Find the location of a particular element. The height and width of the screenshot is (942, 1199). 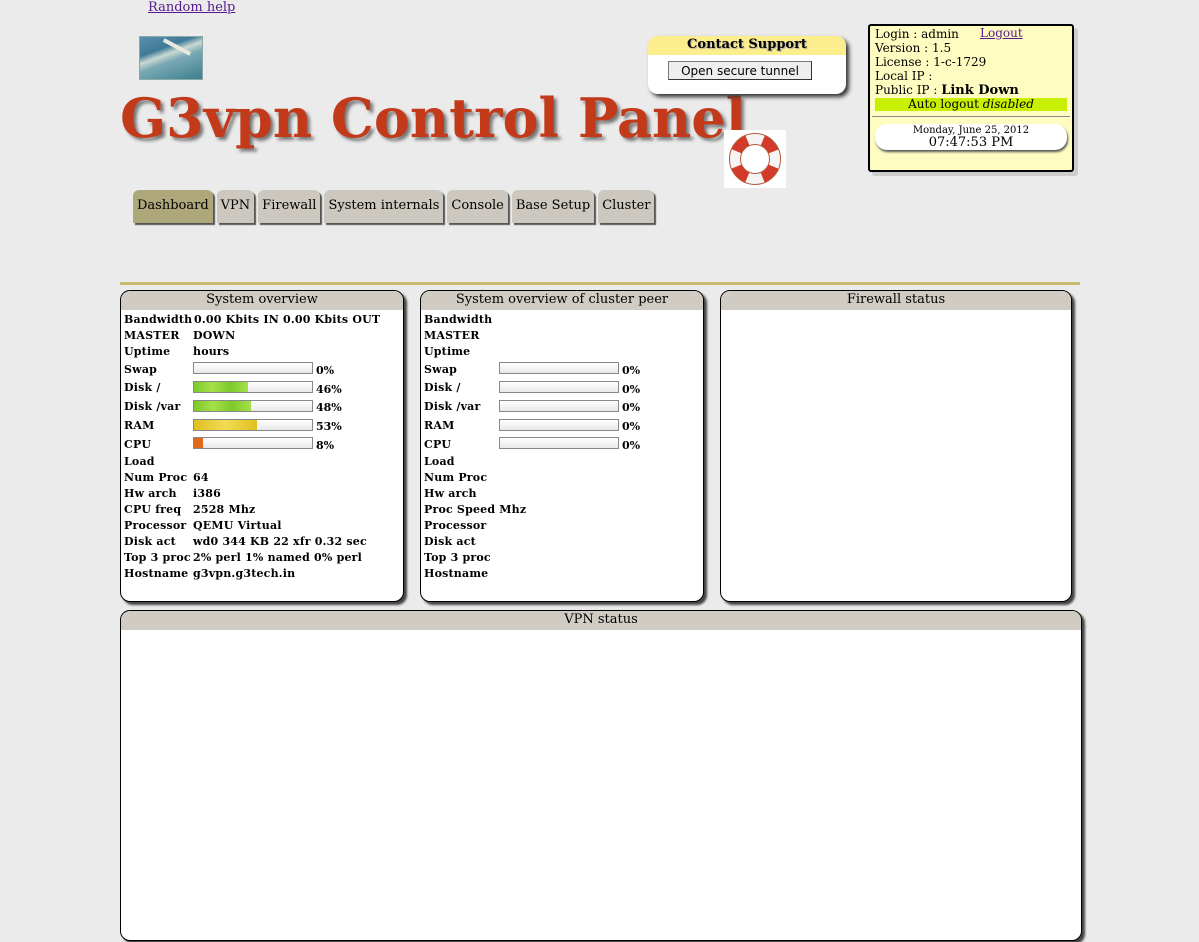

clock: Monday, June 25, 2012 07:47:53 PM is located at coordinates (971, 137).